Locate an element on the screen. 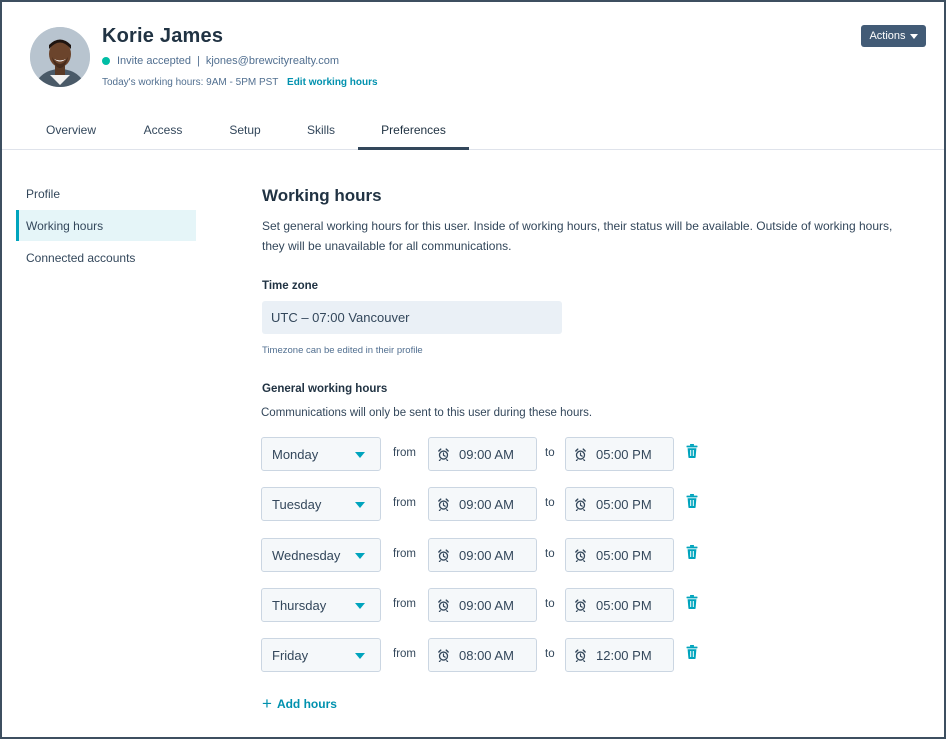 This screenshot has width=946, height=739. tab-bar: Overview Access Setup Skills Preferences is located at coordinates (473, 132).